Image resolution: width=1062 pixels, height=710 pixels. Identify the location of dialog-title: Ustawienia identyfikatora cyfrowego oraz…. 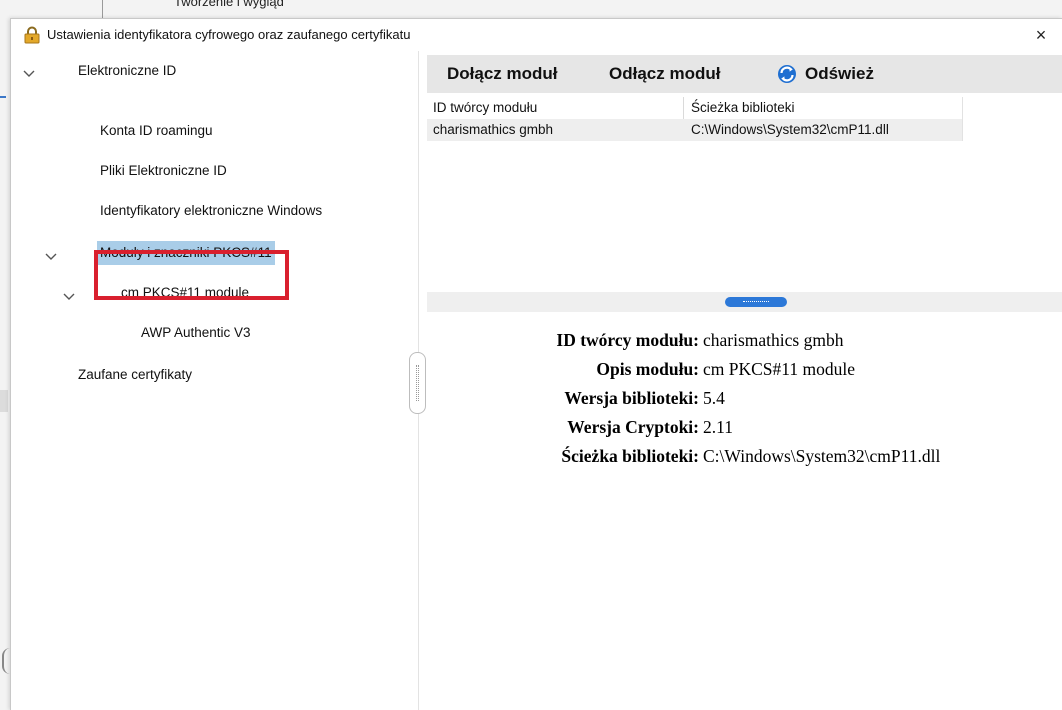
(229, 34).